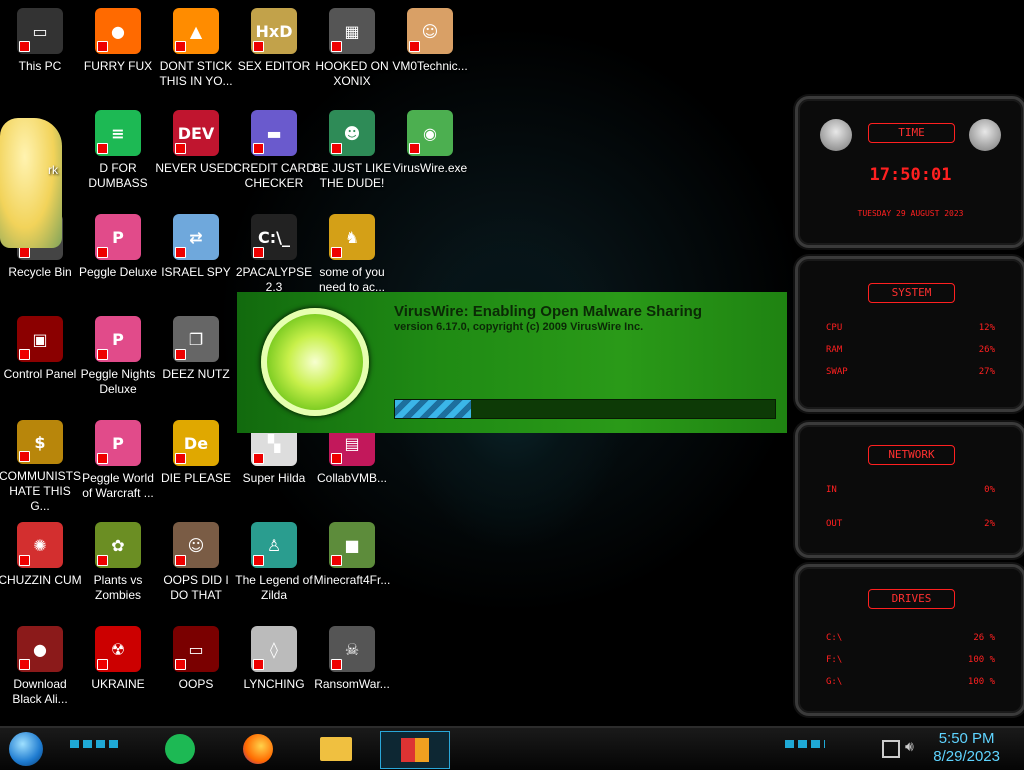 The height and width of the screenshot is (770, 1024). What do you see at coordinates (910, 351) in the screenshot?
I see `system-stat-row: RAM 26%` at bounding box center [910, 351].